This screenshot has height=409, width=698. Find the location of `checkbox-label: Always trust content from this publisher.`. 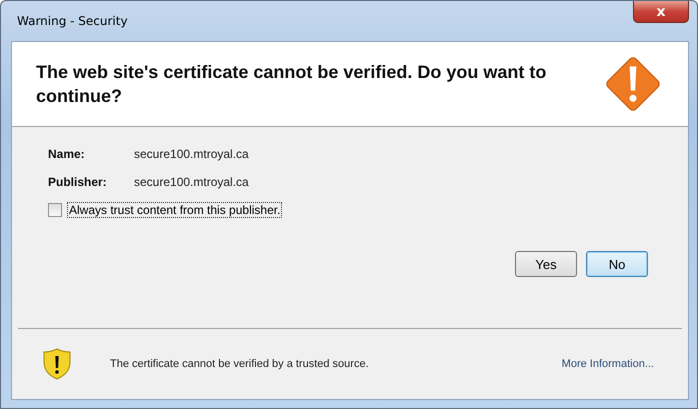

checkbox-label: Always trust content from this publisher. is located at coordinates (175, 210).